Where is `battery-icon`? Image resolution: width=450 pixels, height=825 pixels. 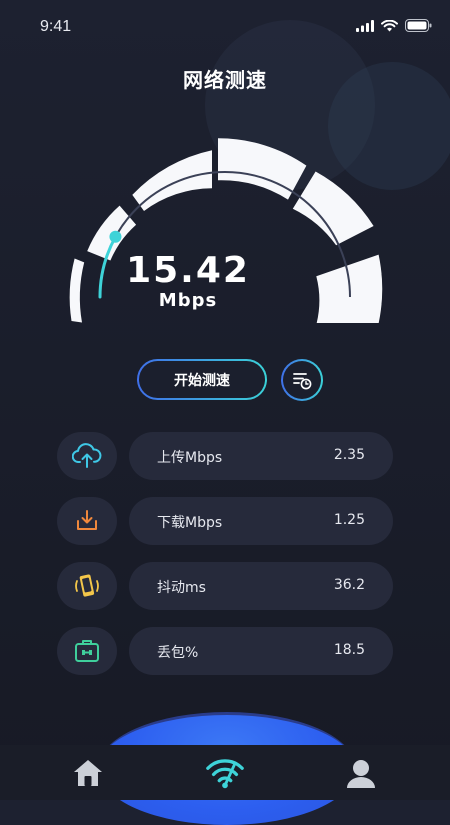
battery-icon is located at coordinates (418, 25).